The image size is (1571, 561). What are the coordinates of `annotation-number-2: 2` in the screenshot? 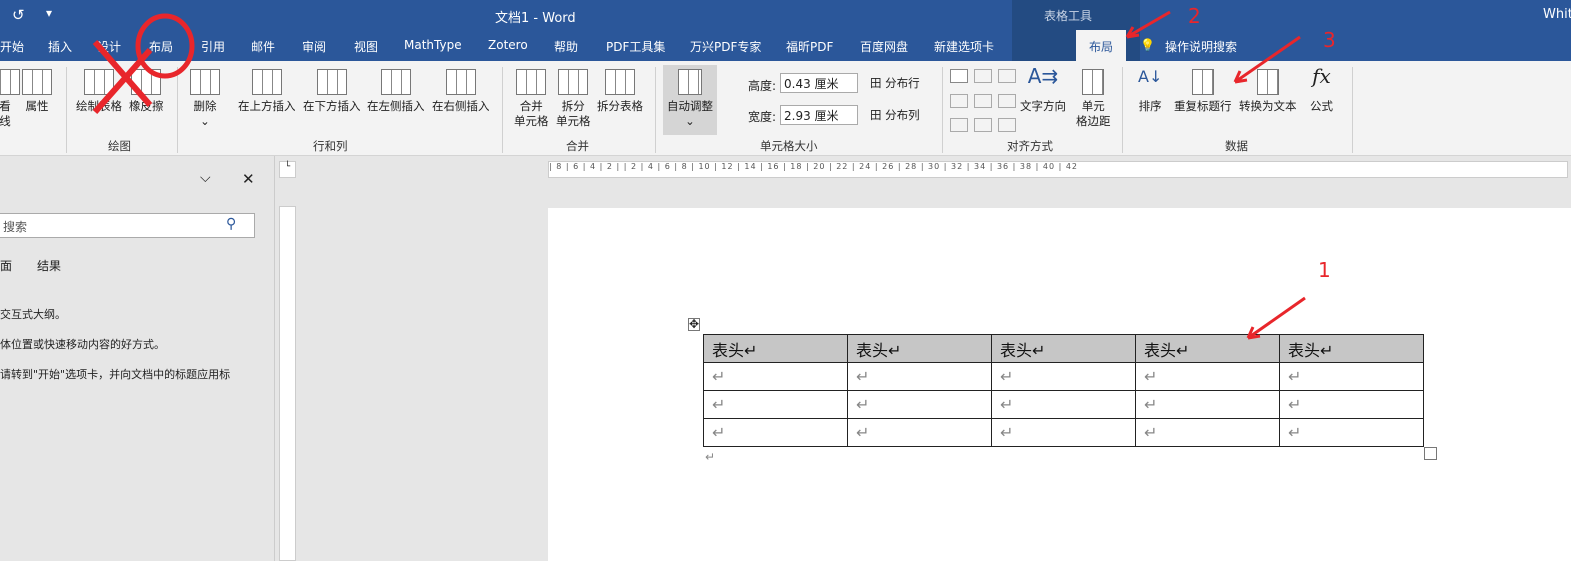 It's located at (1194, 16).